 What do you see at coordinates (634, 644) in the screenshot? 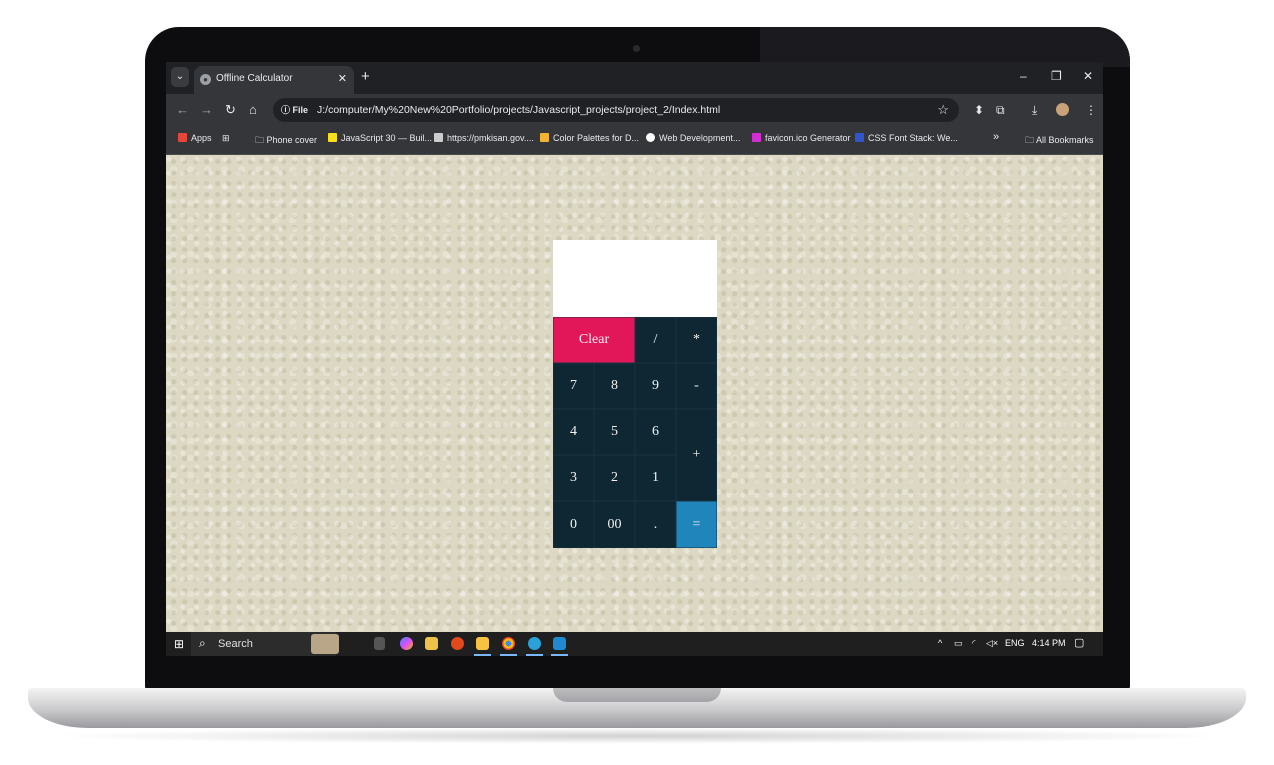
I see `windows-taskbar: ⊞ ⌕ Search ^ ▭ ◜ ◁× ENG 4:14 PM ▢` at bounding box center [634, 644].